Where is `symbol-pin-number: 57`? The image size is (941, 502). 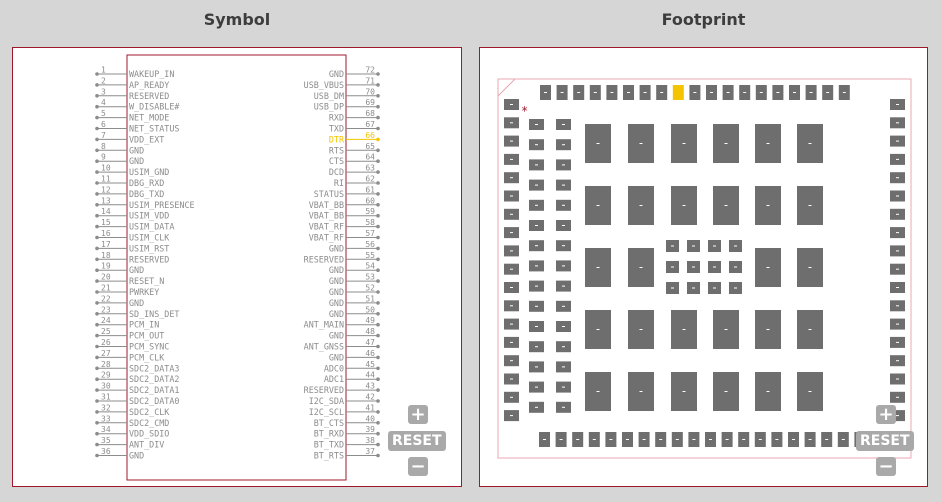
symbol-pin-number: 57 is located at coordinates (370, 233).